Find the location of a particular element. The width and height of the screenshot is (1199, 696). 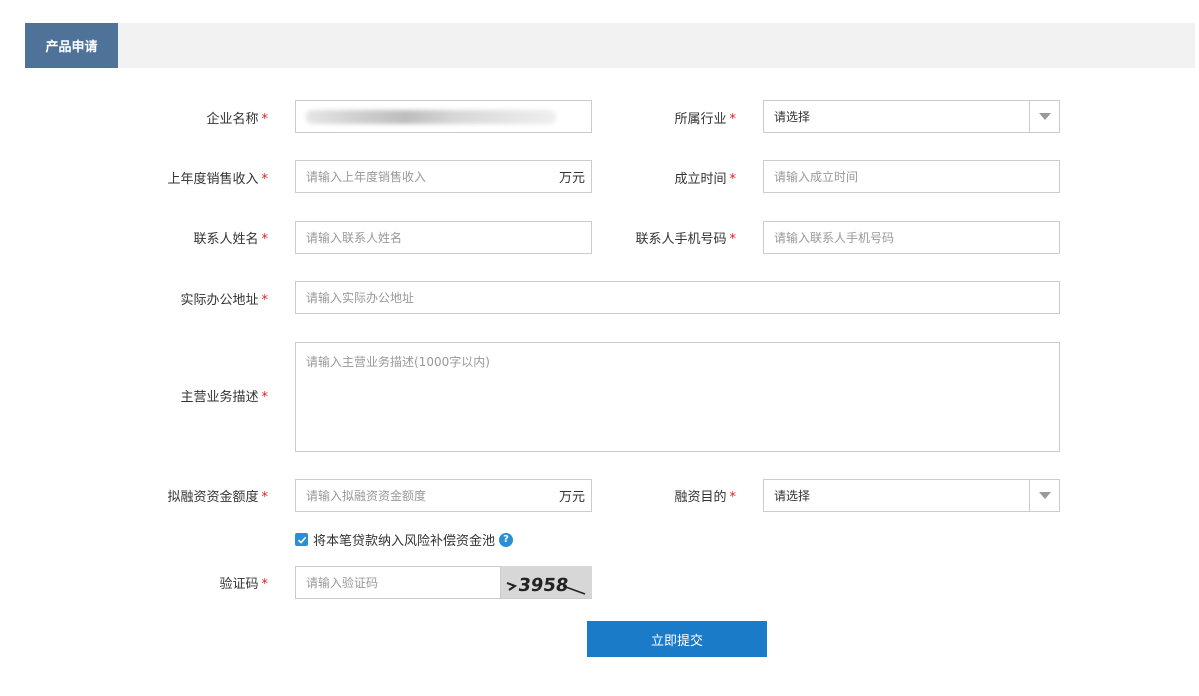

captcha-image: 3958 is located at coordinates (546, 582).